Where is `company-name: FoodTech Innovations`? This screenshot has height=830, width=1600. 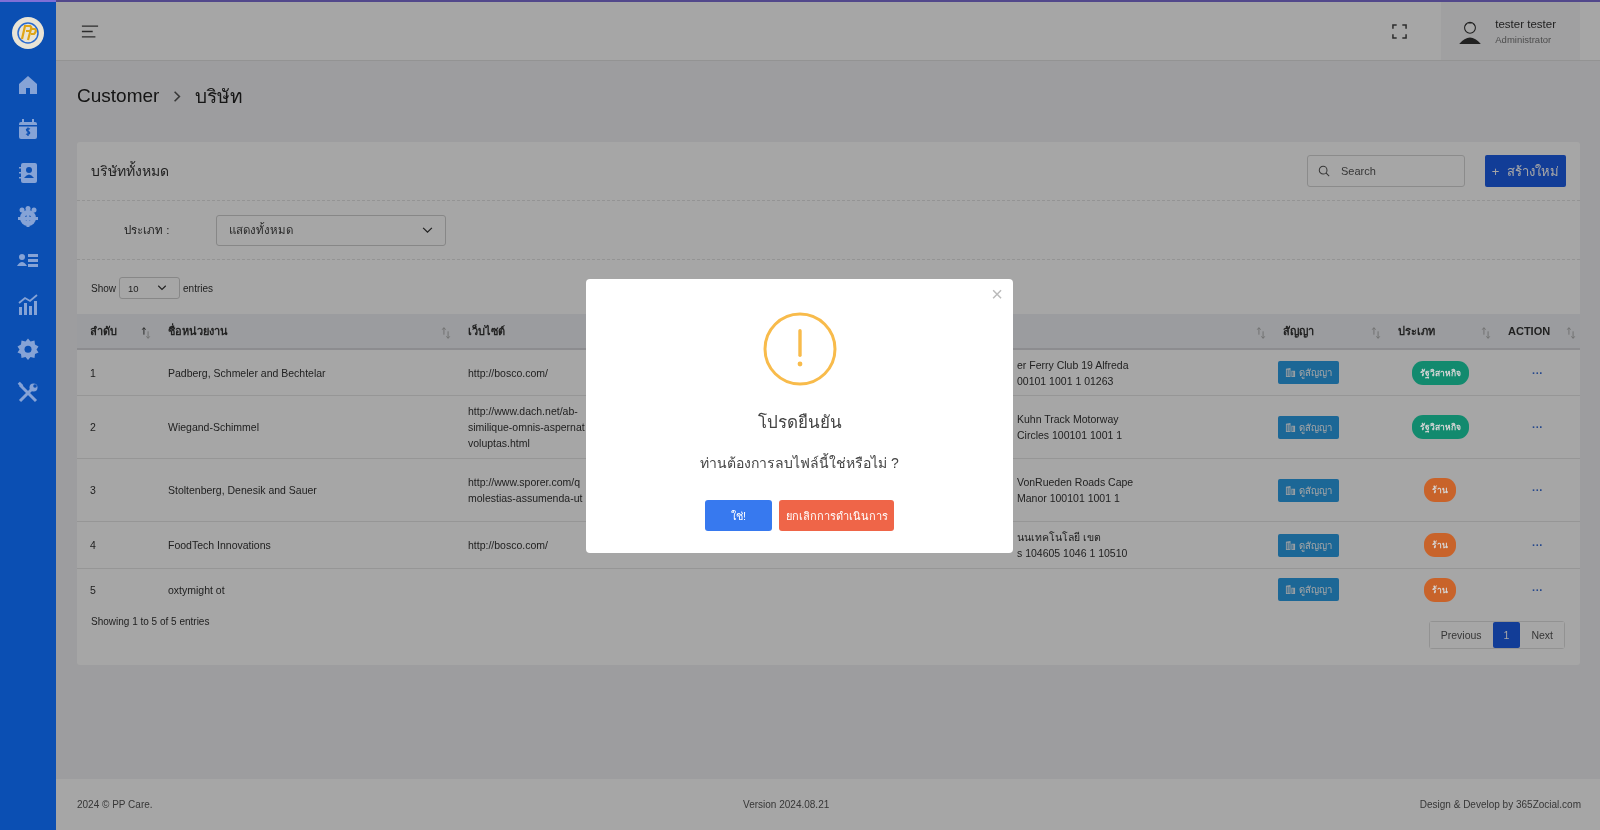
company-name: FoodTech Innovations is located at coordinates (219, 545).